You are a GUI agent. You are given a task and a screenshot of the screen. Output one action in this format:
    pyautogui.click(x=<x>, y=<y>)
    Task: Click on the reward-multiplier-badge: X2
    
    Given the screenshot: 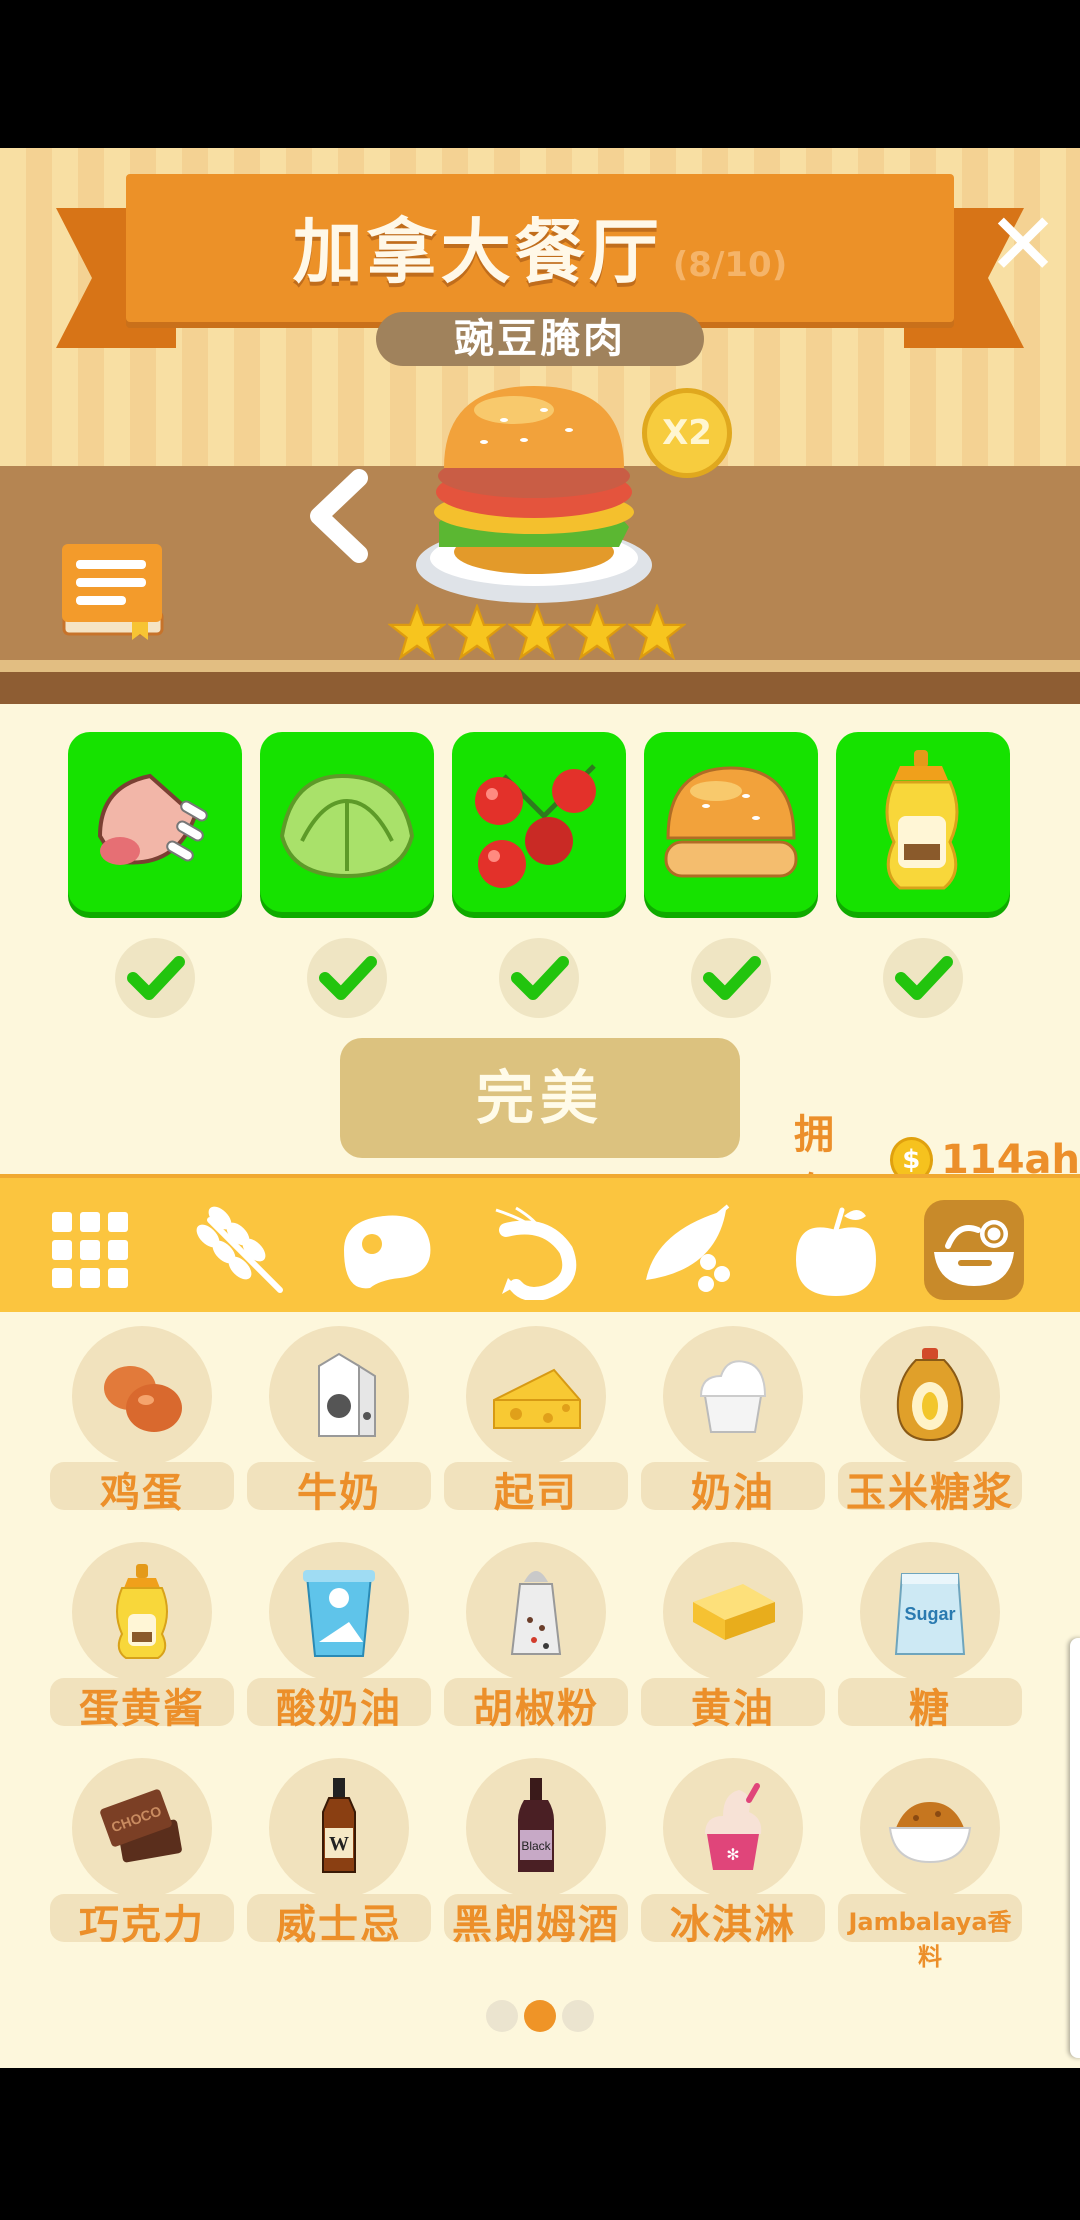 What is the action you would take?
    pyautogui.click(x=687, y=433)
    